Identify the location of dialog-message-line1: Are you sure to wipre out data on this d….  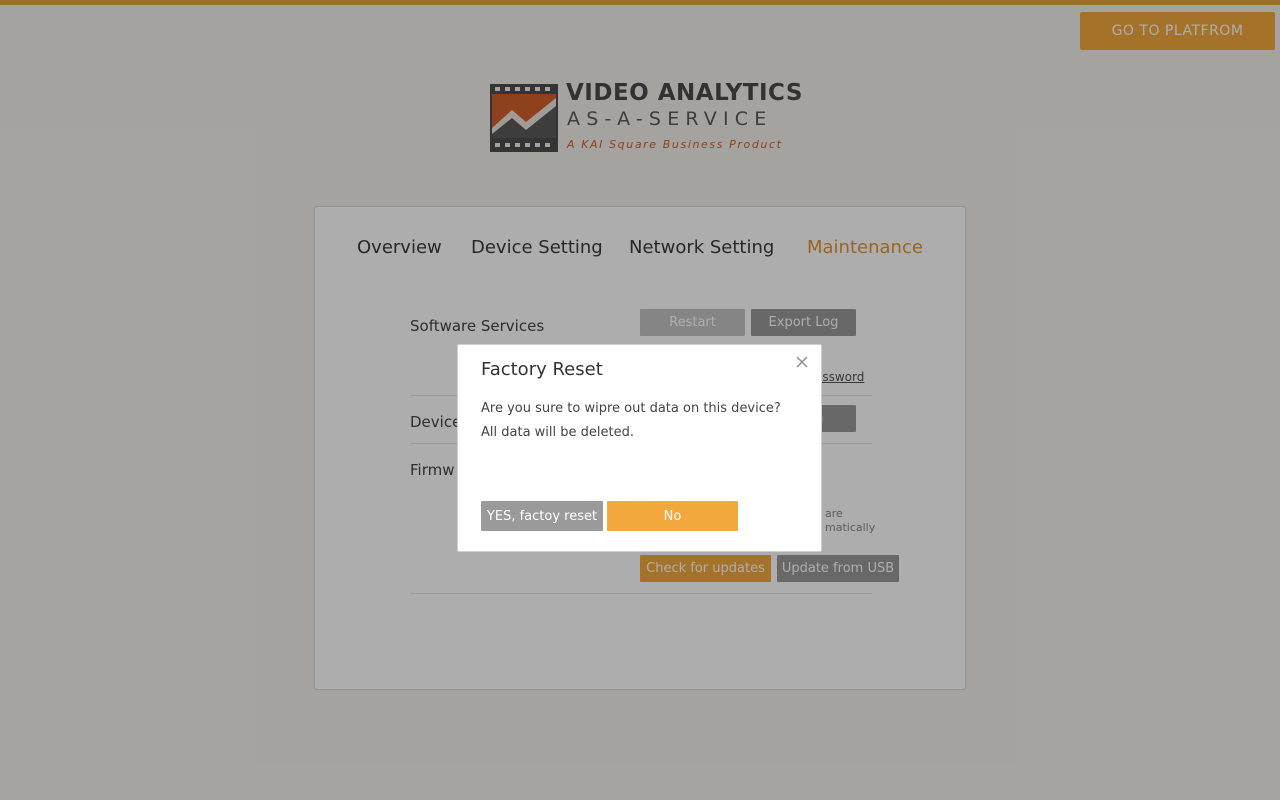
(631, 408).